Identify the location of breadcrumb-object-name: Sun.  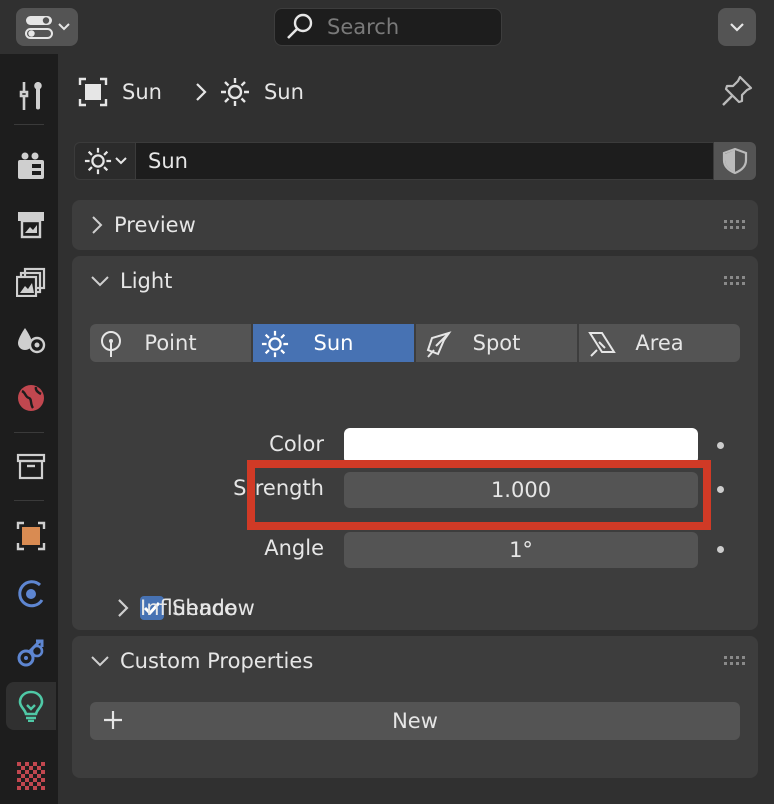
(142, 92).